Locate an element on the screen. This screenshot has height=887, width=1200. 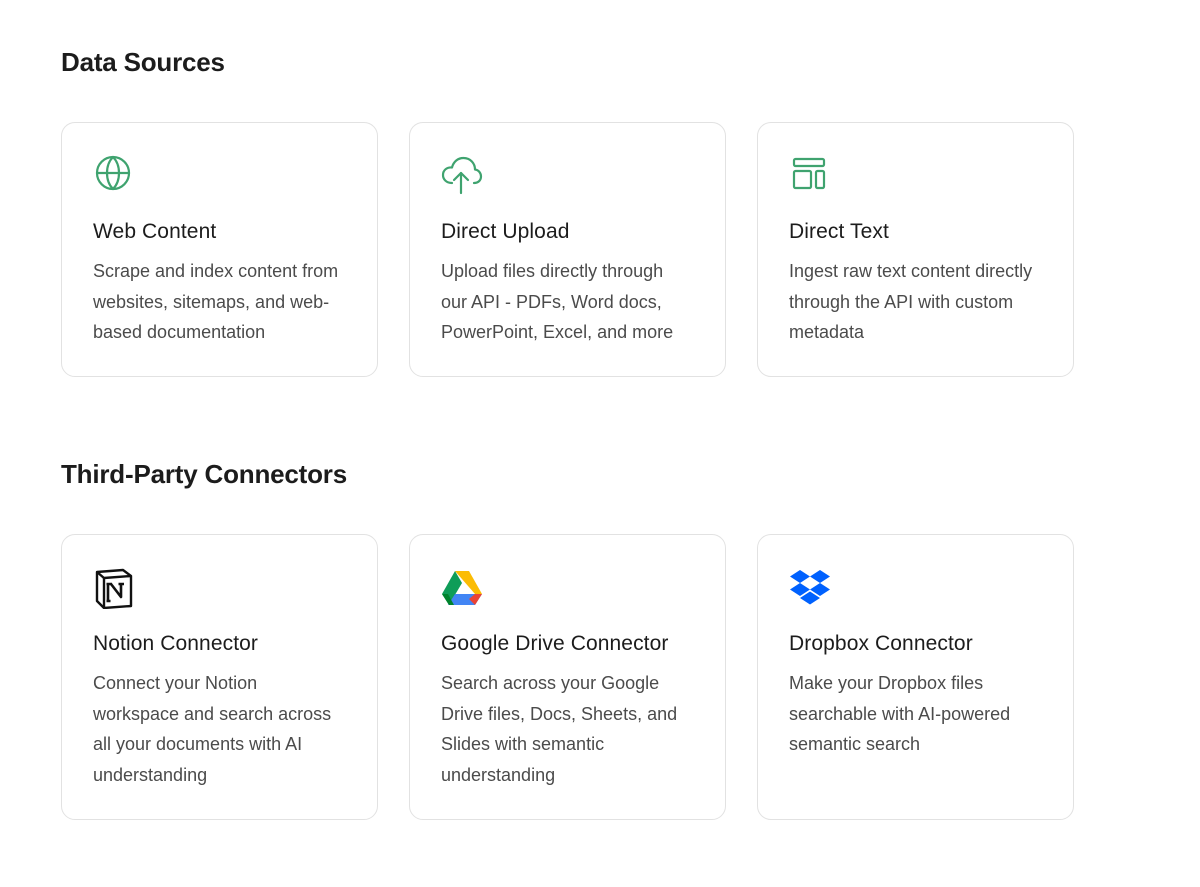
google-drive-logo-icon is located at coordinates (462, 588).